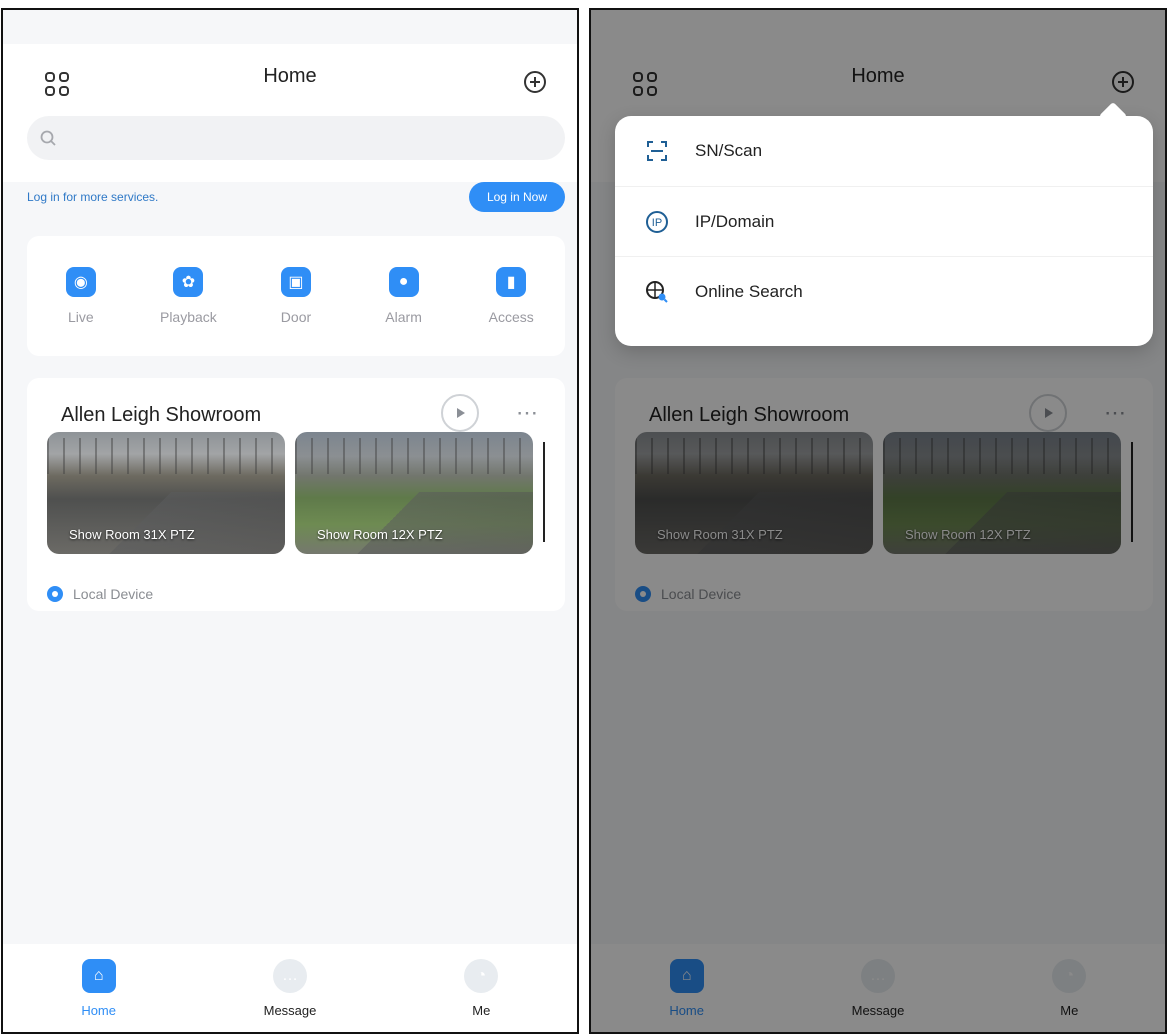 The width and height of the screenshot is (1167, 1036). I want to click on popup-item-online-search: Online Search, so click(884, 291).